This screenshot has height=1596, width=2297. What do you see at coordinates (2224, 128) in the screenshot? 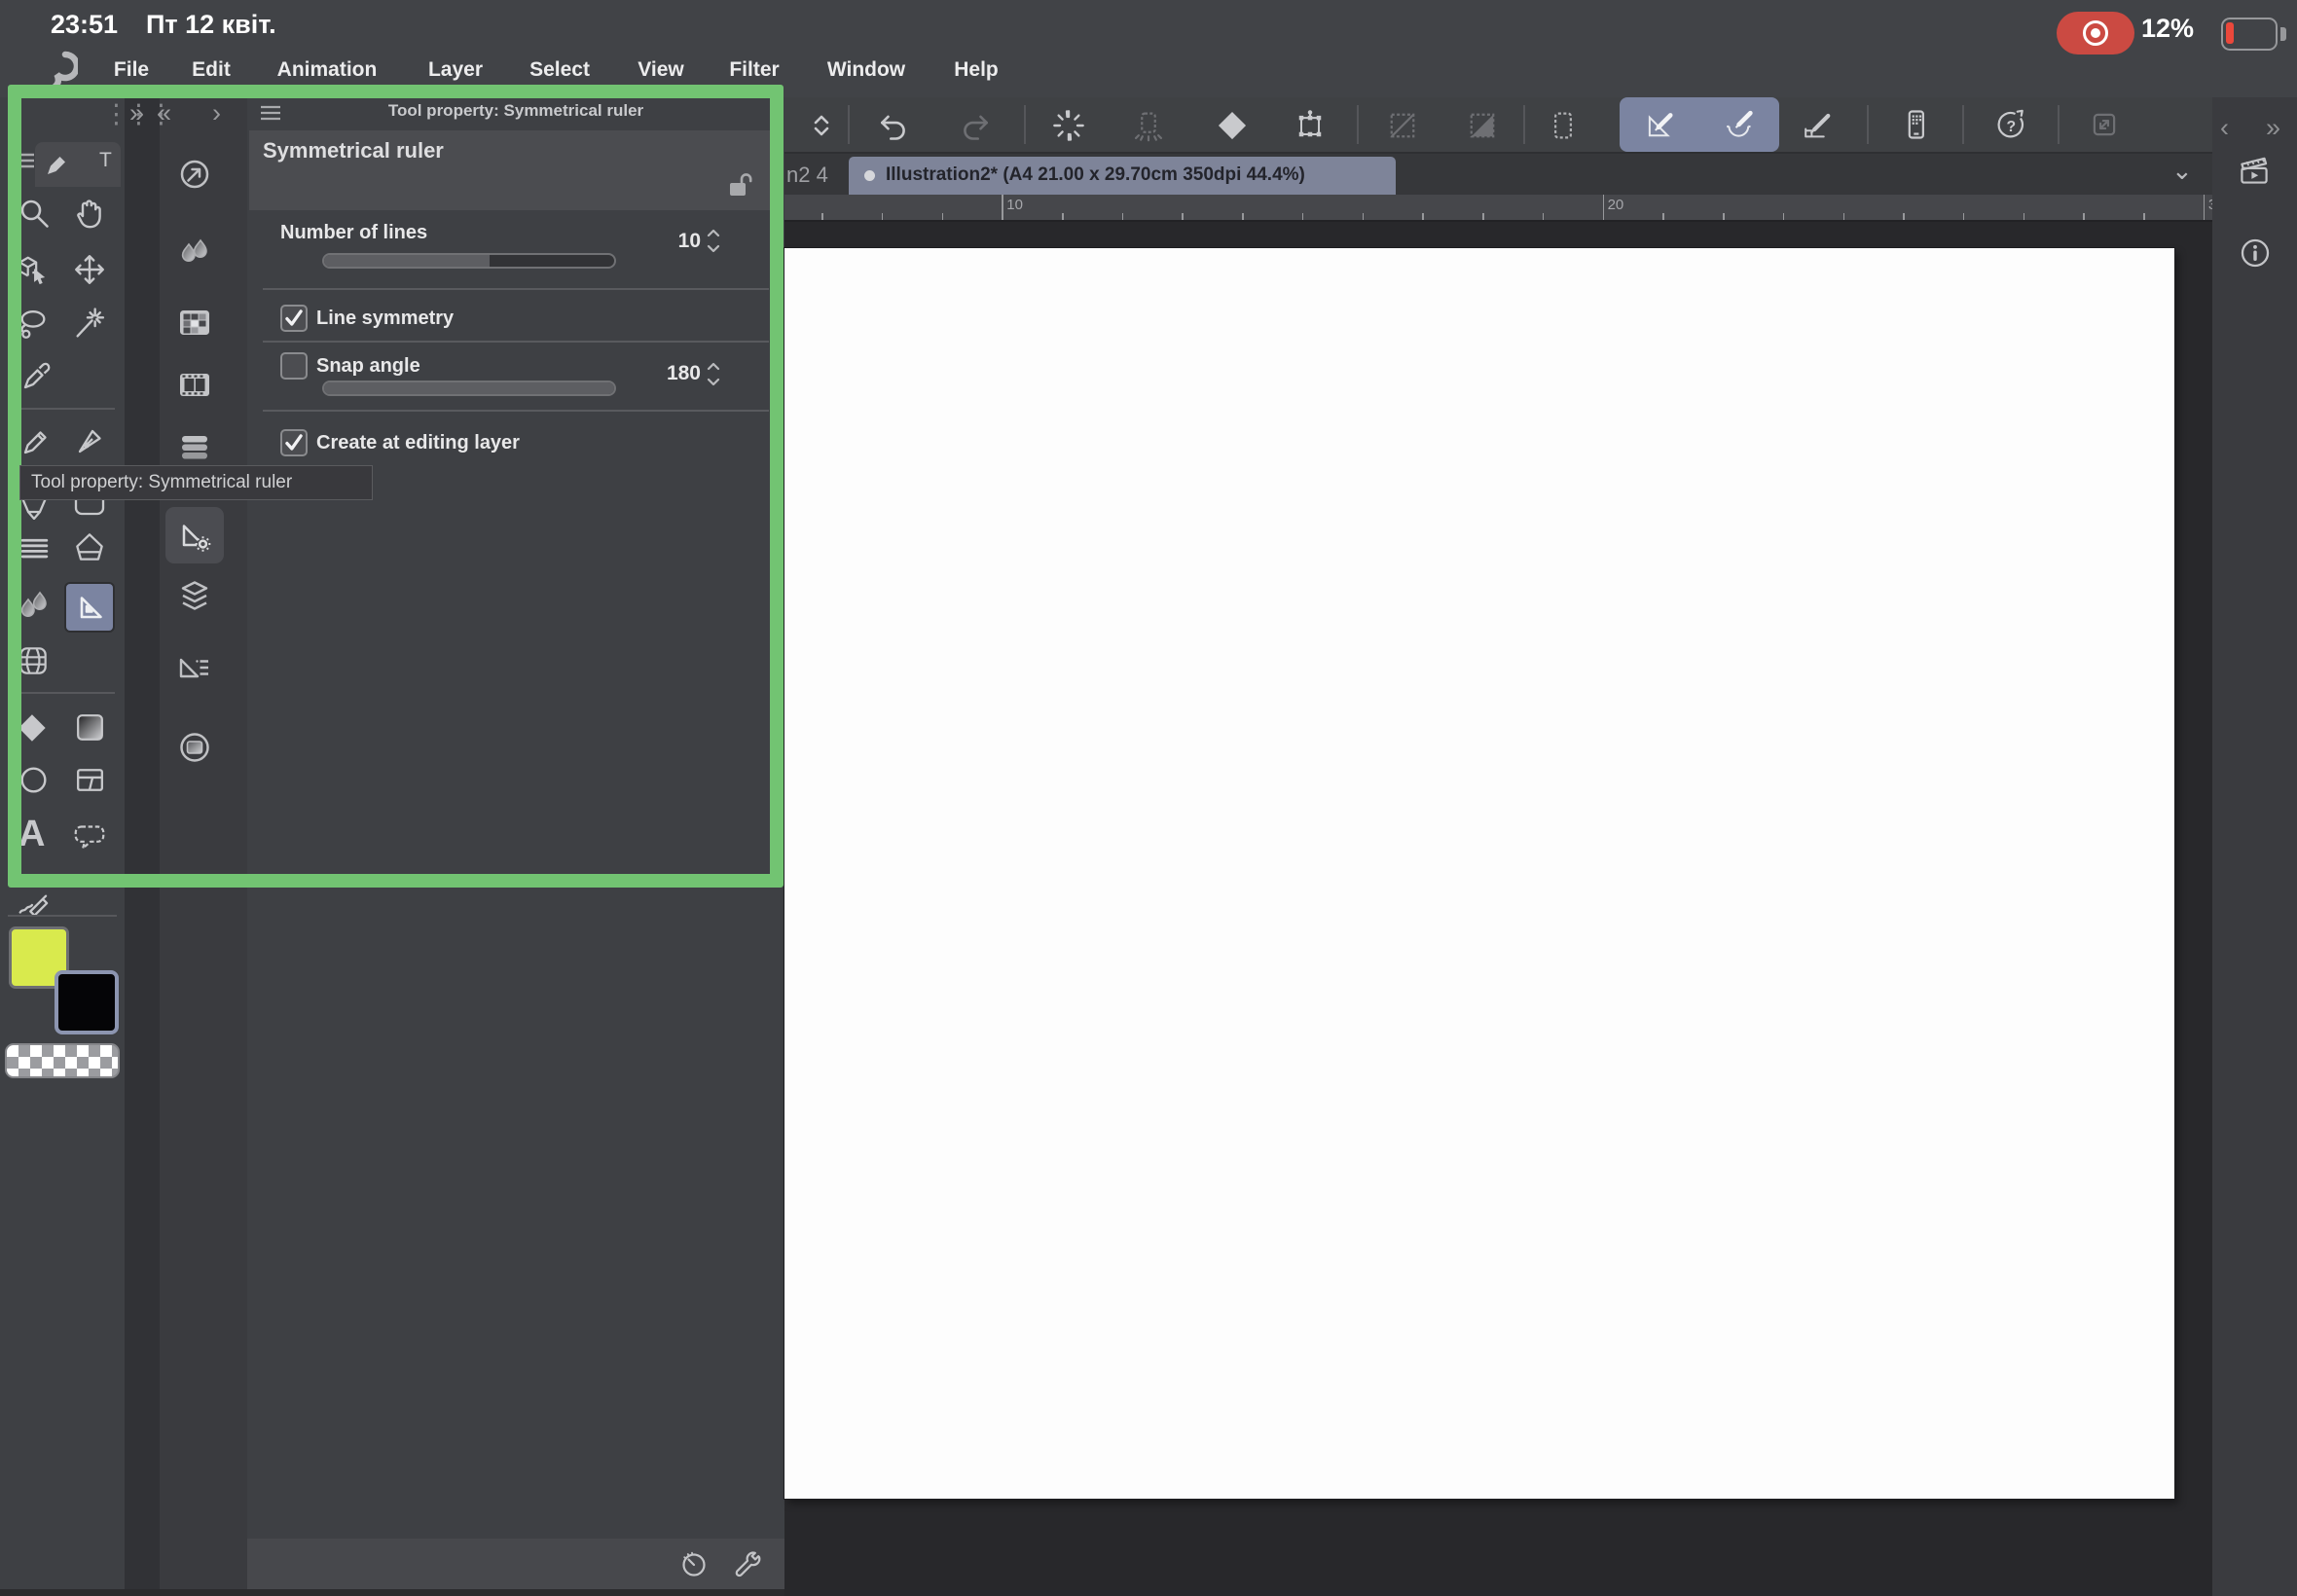
I see `commandbar-prev-icon: ‹` at bounding box center [2224, 128].